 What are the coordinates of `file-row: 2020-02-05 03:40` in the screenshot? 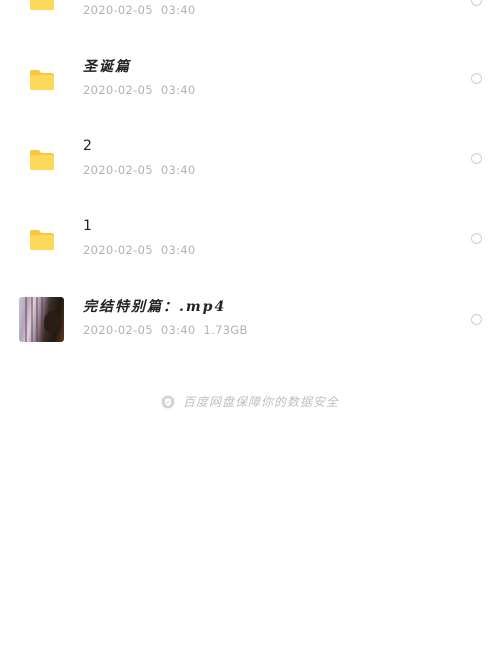 It's located at (250, 20).